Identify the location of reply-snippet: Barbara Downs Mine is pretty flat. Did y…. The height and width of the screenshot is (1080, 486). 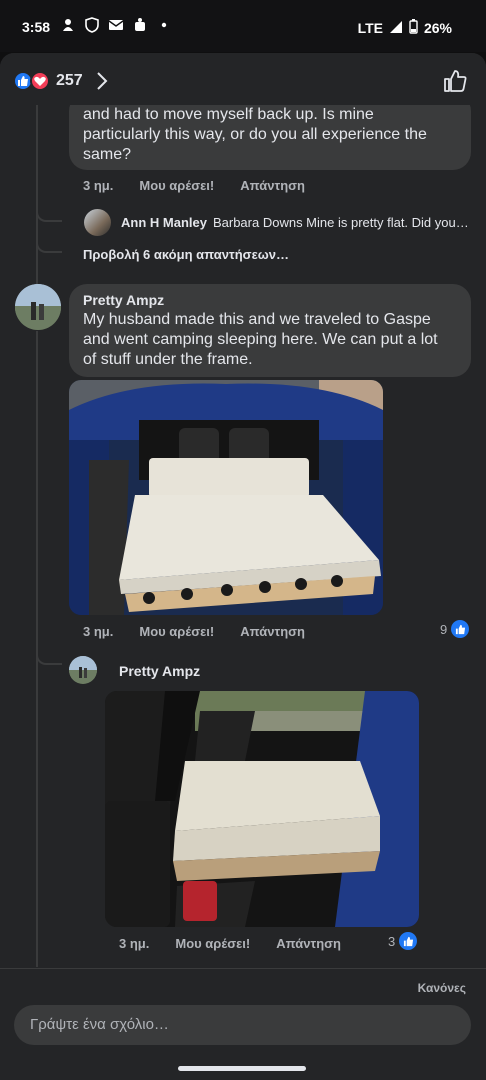
(340, 222).